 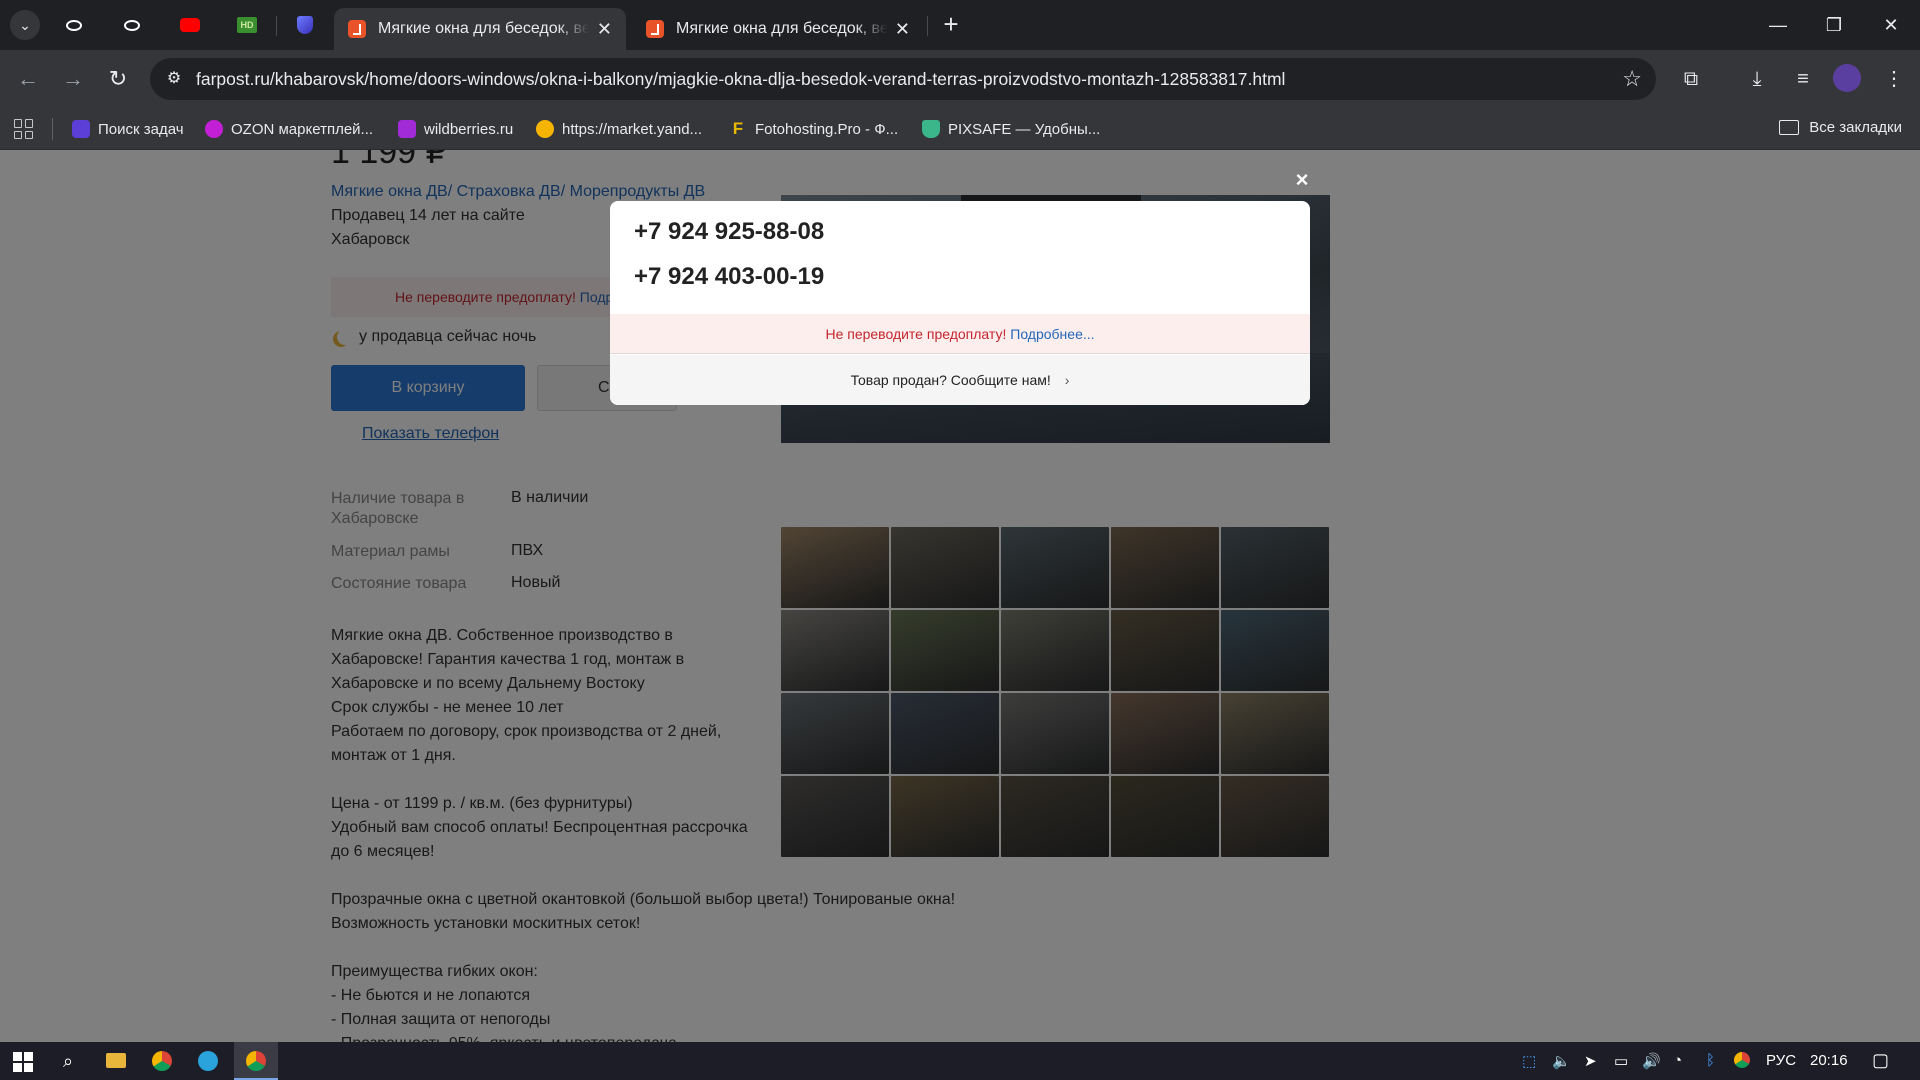 I want to click on reload-icon: ↻, so click(x=118, y=79).